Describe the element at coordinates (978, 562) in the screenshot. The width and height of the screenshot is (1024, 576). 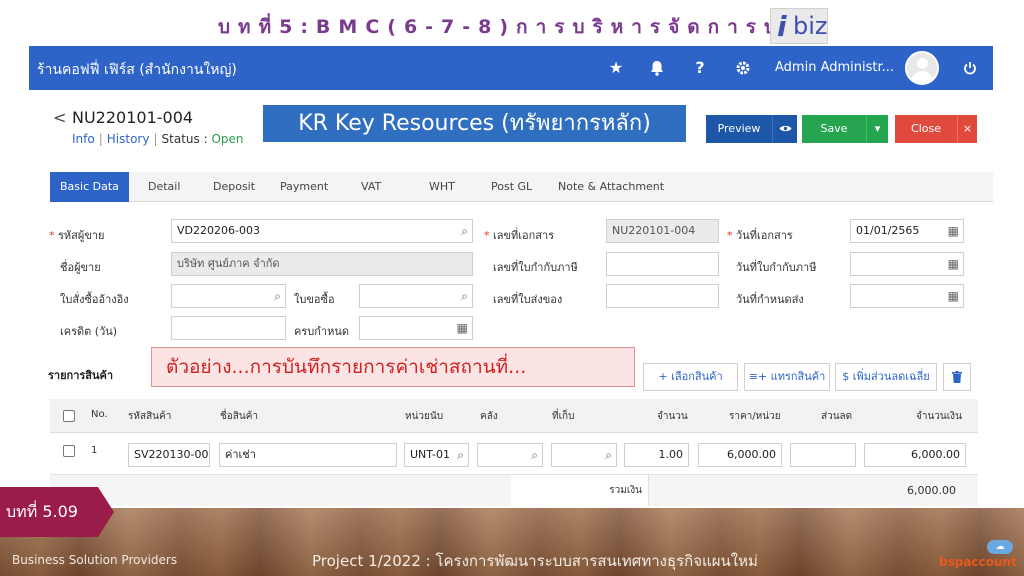
I see `bsp-logo-text: bspaccount` at that location.